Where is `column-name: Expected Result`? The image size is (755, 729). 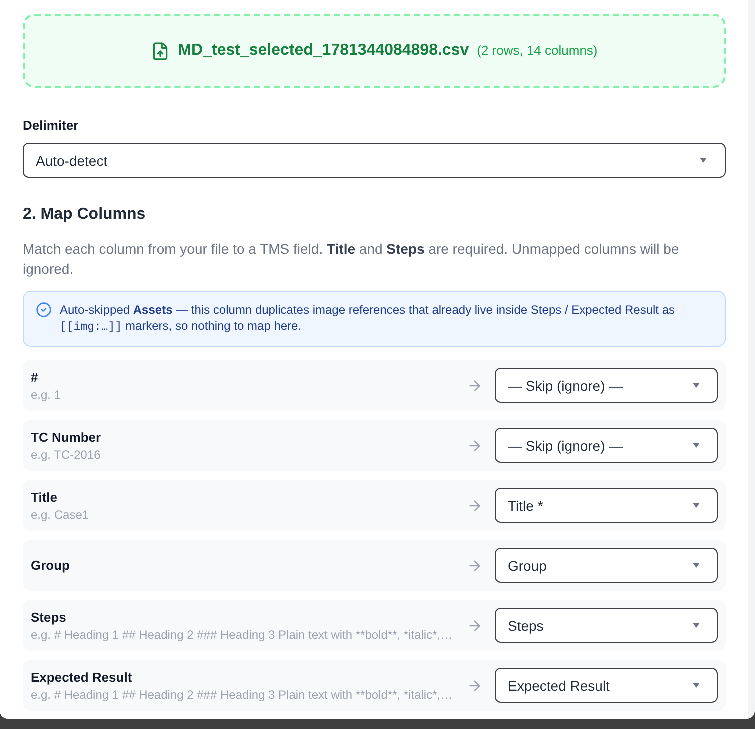
column-name: Expected Result is located at coordinates (82, 677).